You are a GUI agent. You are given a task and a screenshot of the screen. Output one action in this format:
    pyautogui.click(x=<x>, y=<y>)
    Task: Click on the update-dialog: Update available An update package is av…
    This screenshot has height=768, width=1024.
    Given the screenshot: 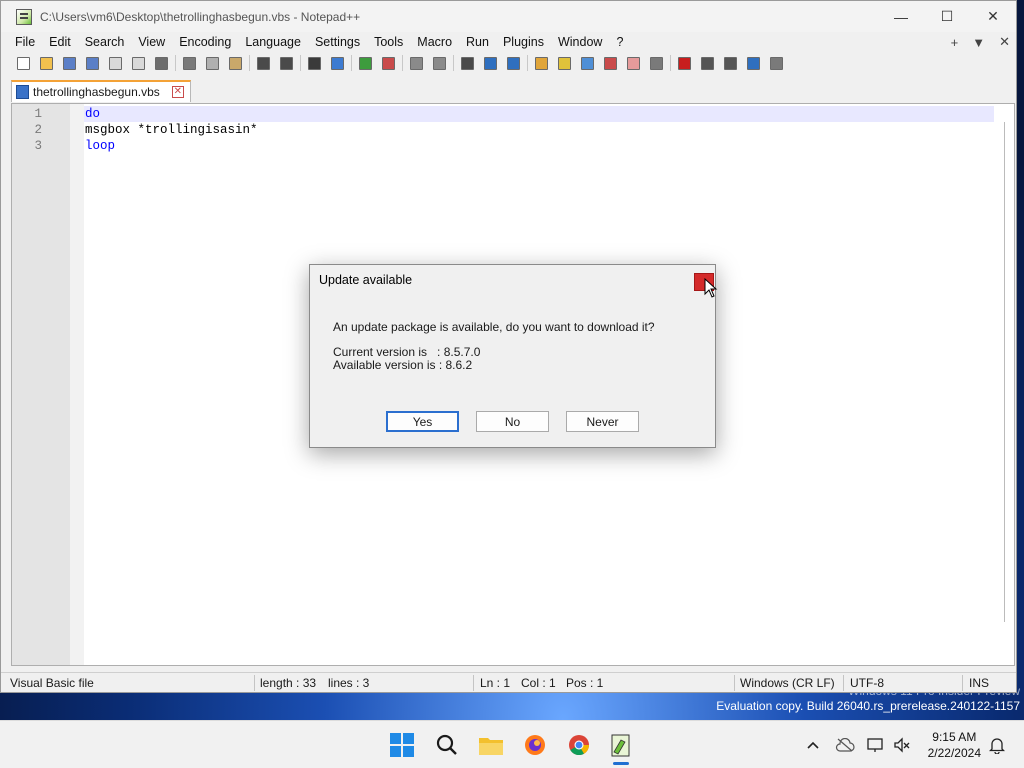 What is the action you would take?
    pyautogui.click(x=512, y=356)
    